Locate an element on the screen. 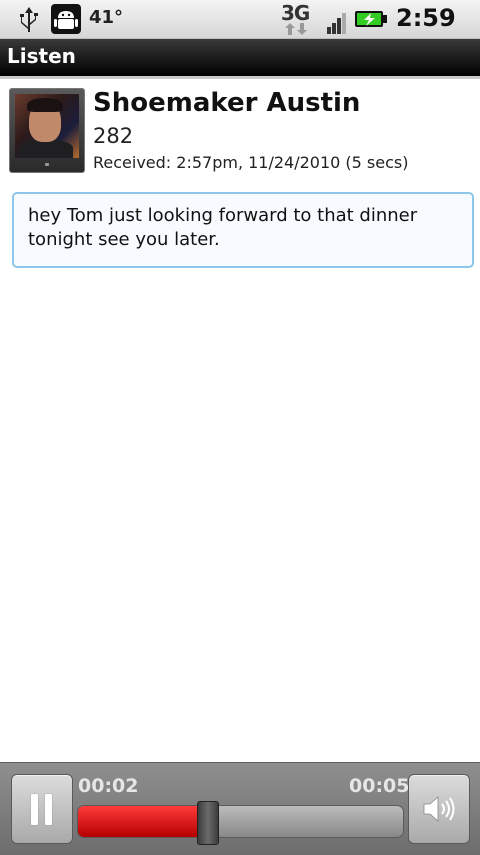  seek-handle is located at coordinates (208, 823).